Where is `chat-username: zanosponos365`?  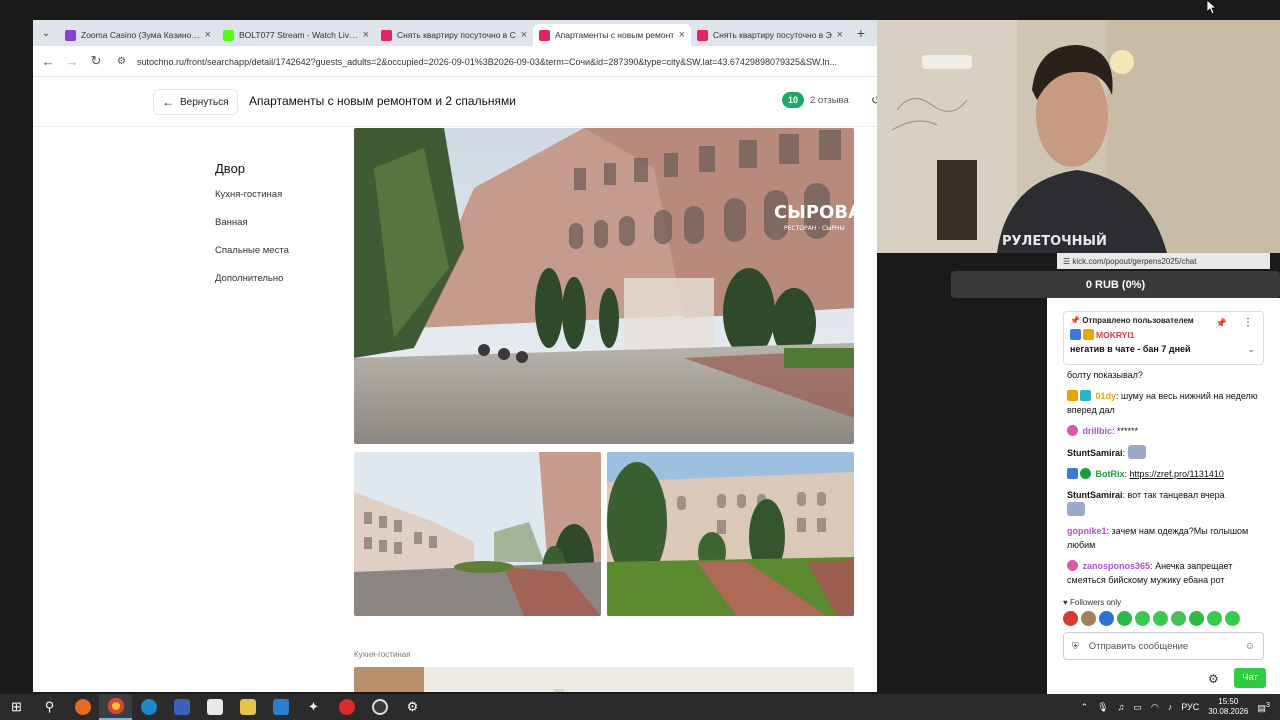
chat-username: zanosponos365 is located at coordinates (1117, 566).